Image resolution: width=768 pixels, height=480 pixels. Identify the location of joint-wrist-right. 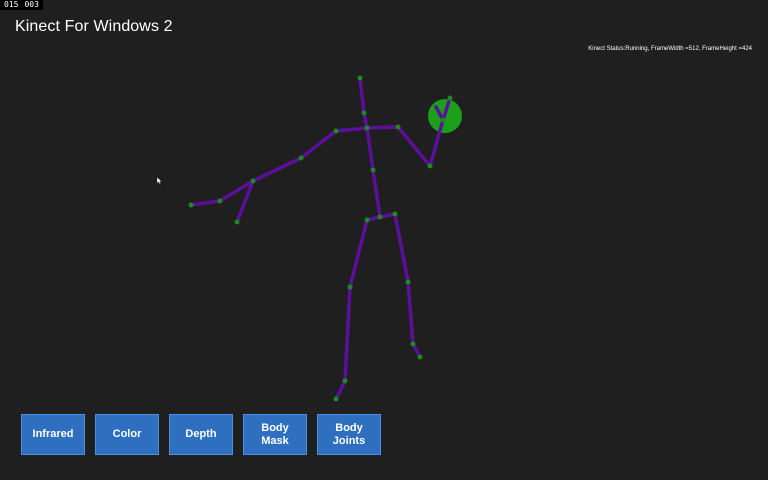
(443, 120).